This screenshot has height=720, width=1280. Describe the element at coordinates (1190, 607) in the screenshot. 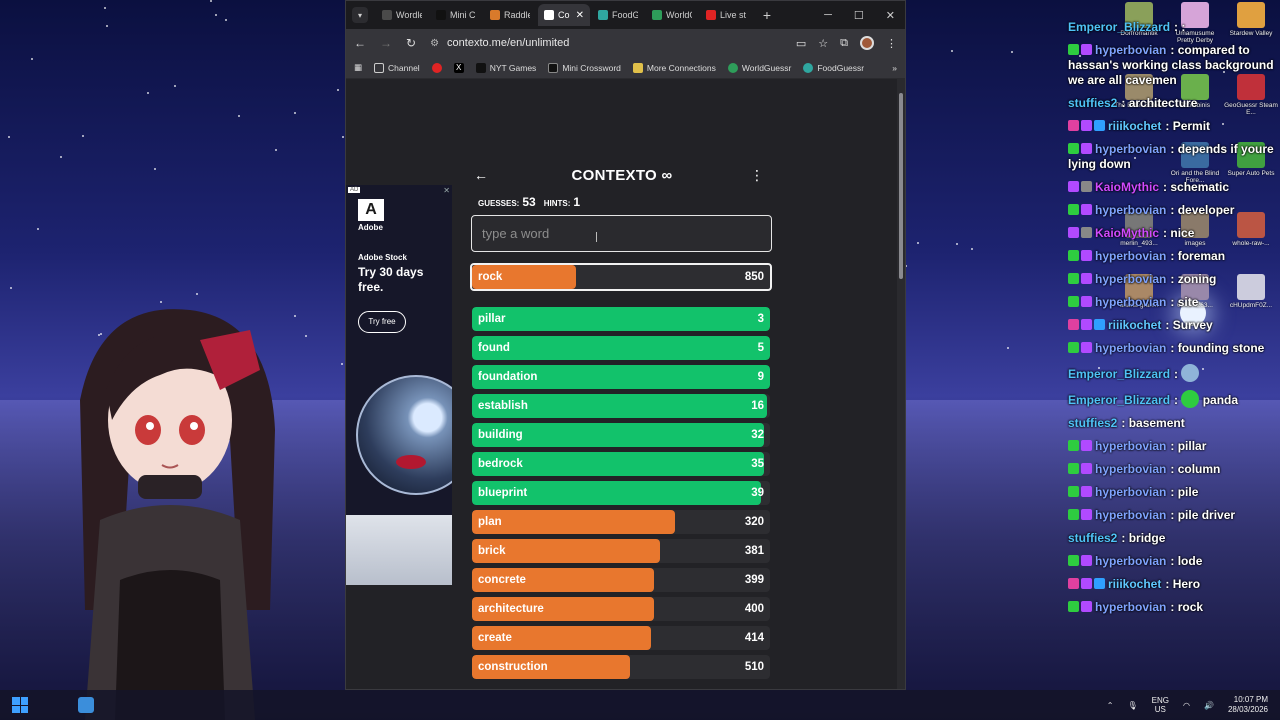

I see `chat-text: rock` at that location.